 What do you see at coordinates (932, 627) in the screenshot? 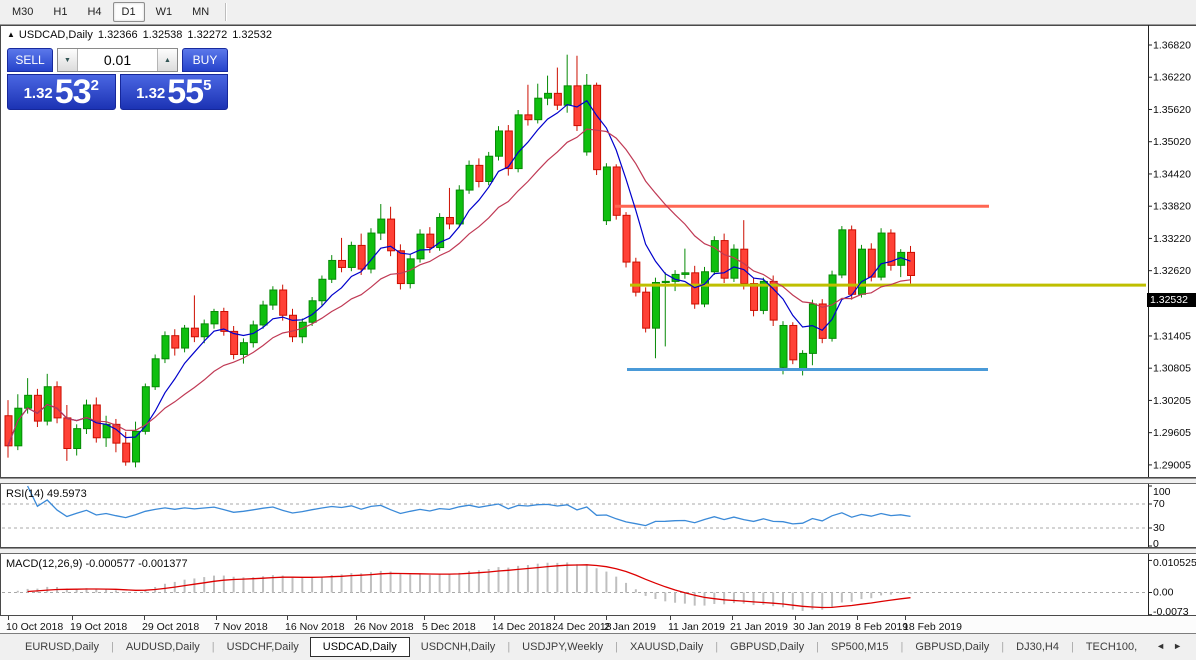
I see `date-label: 18 Feb 2019` at bounding box center [932, 627].